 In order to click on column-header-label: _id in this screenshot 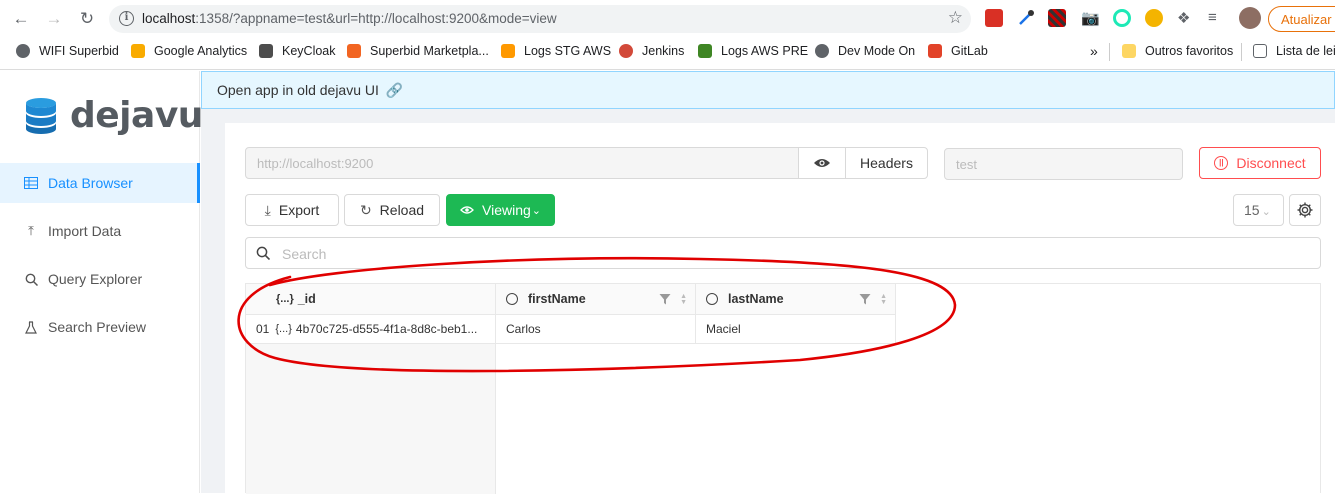, I will do `click(306, 299)`.